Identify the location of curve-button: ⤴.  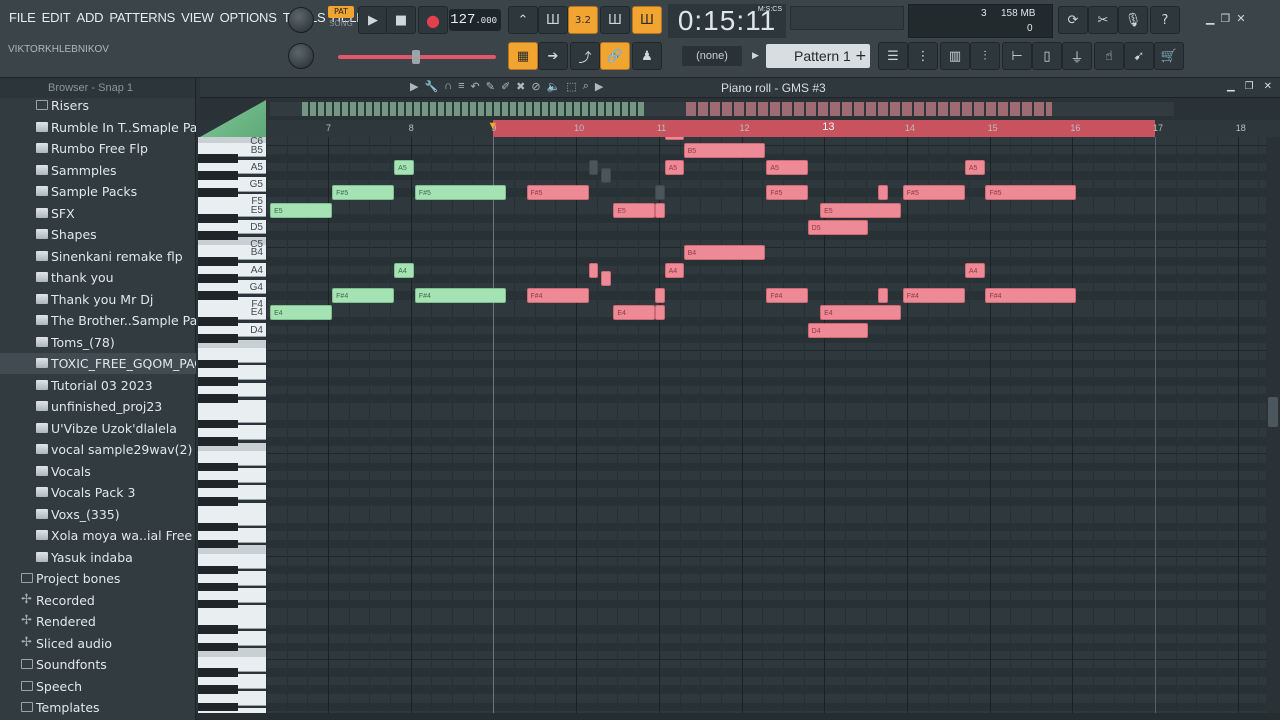
(585, 56).